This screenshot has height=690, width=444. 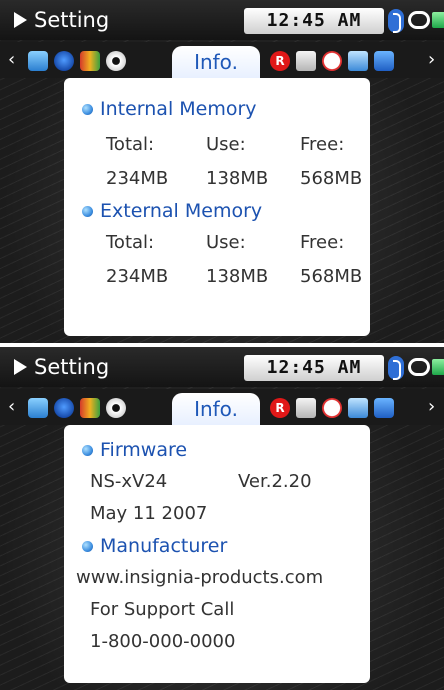 What do you see at coordinates (149, 513) in the screenshot?
I see `date-value: May 11 2007` at bounding box center [149, 513].